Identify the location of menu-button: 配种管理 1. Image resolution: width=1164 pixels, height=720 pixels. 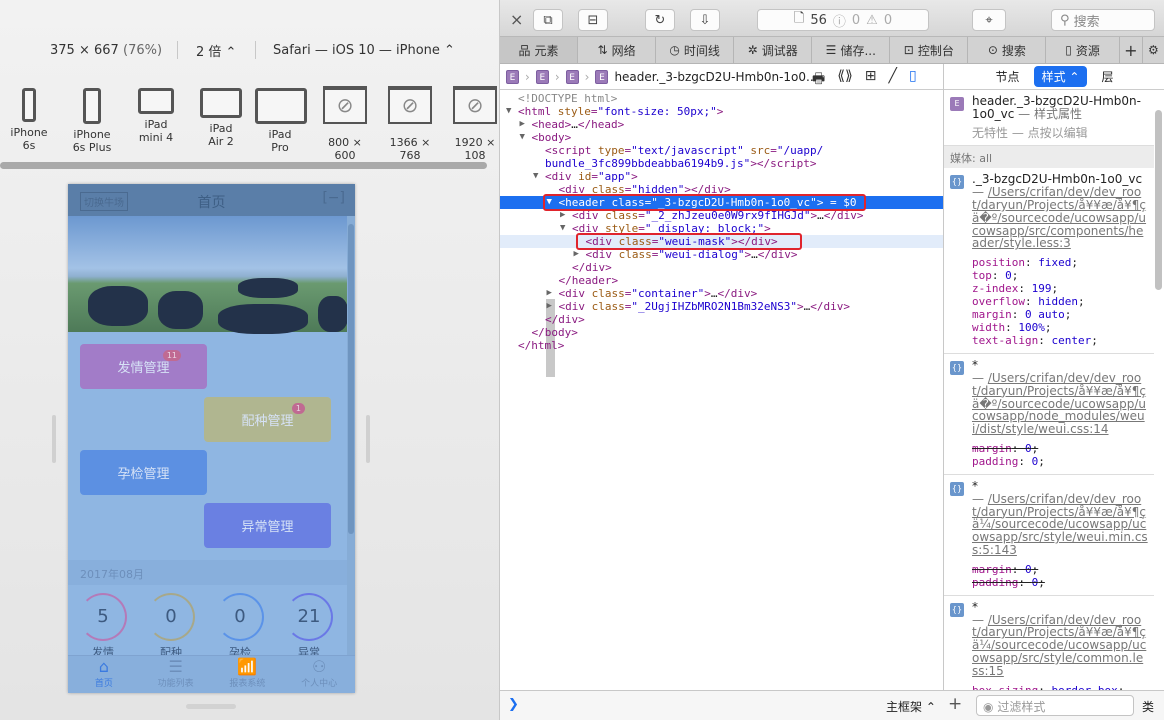
(267, 419).